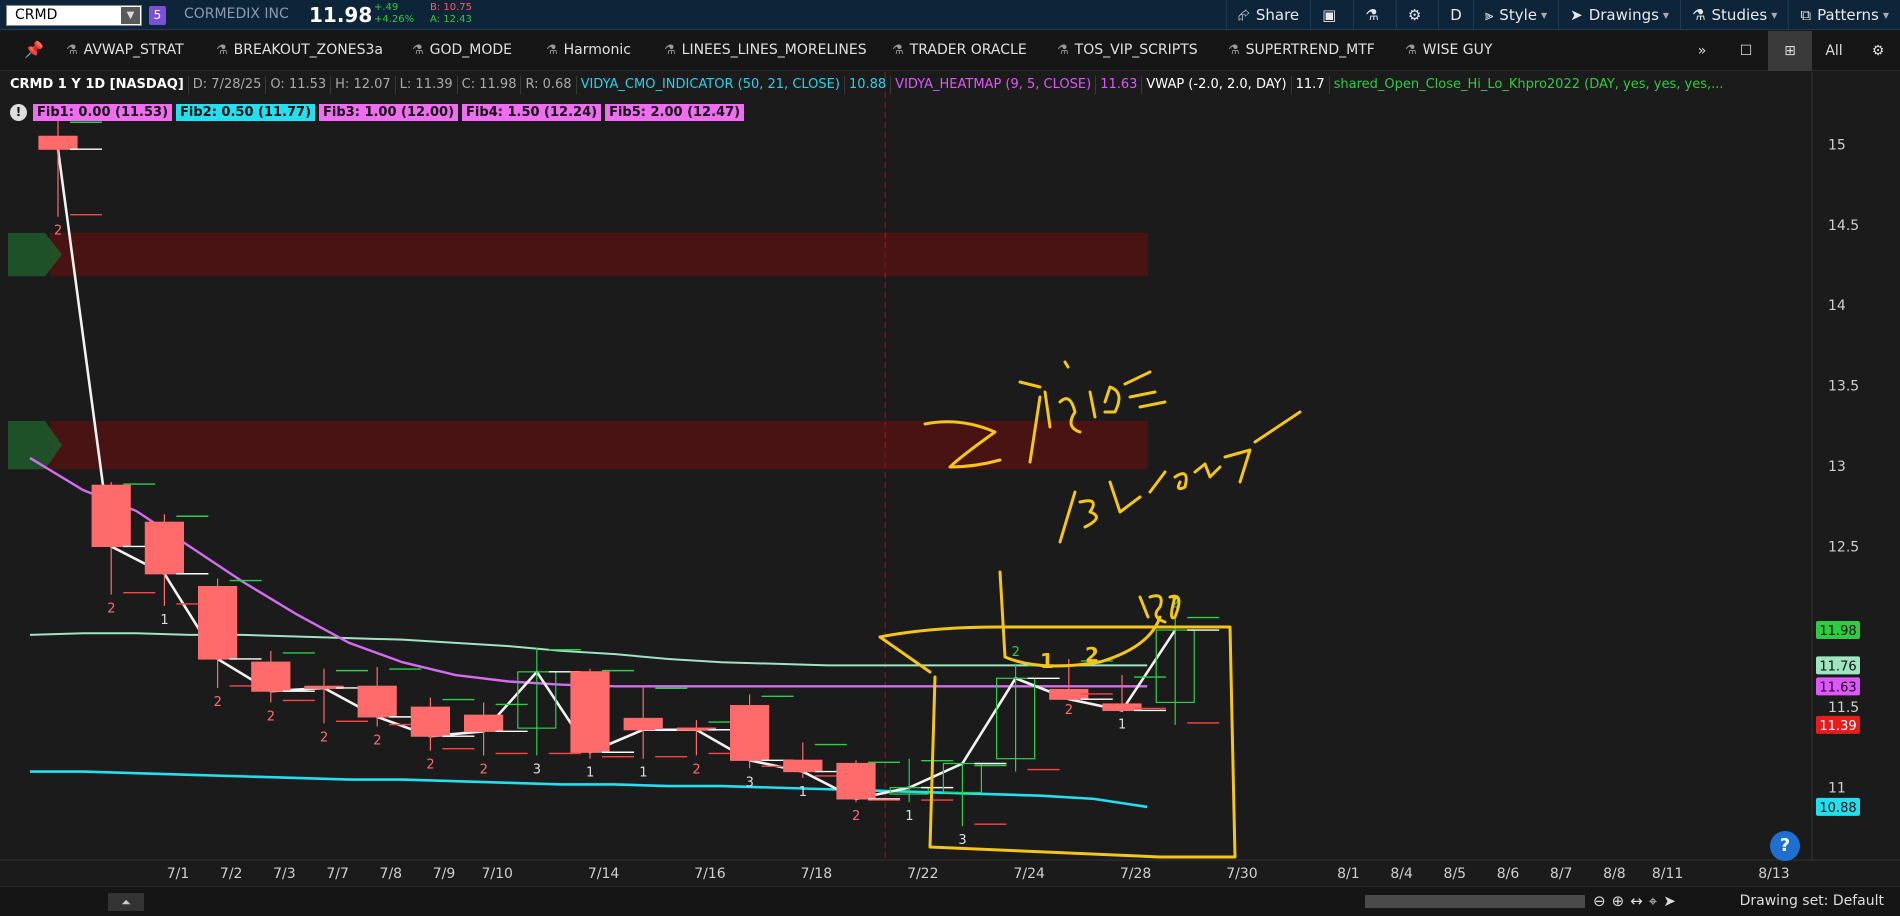 The image size is (1900, 916). What do you see at coordinates (1844, 15) in the screenshot?
I see `patterns-button: ⧉ Patterns ▼` at bounding box center [1844, 15].